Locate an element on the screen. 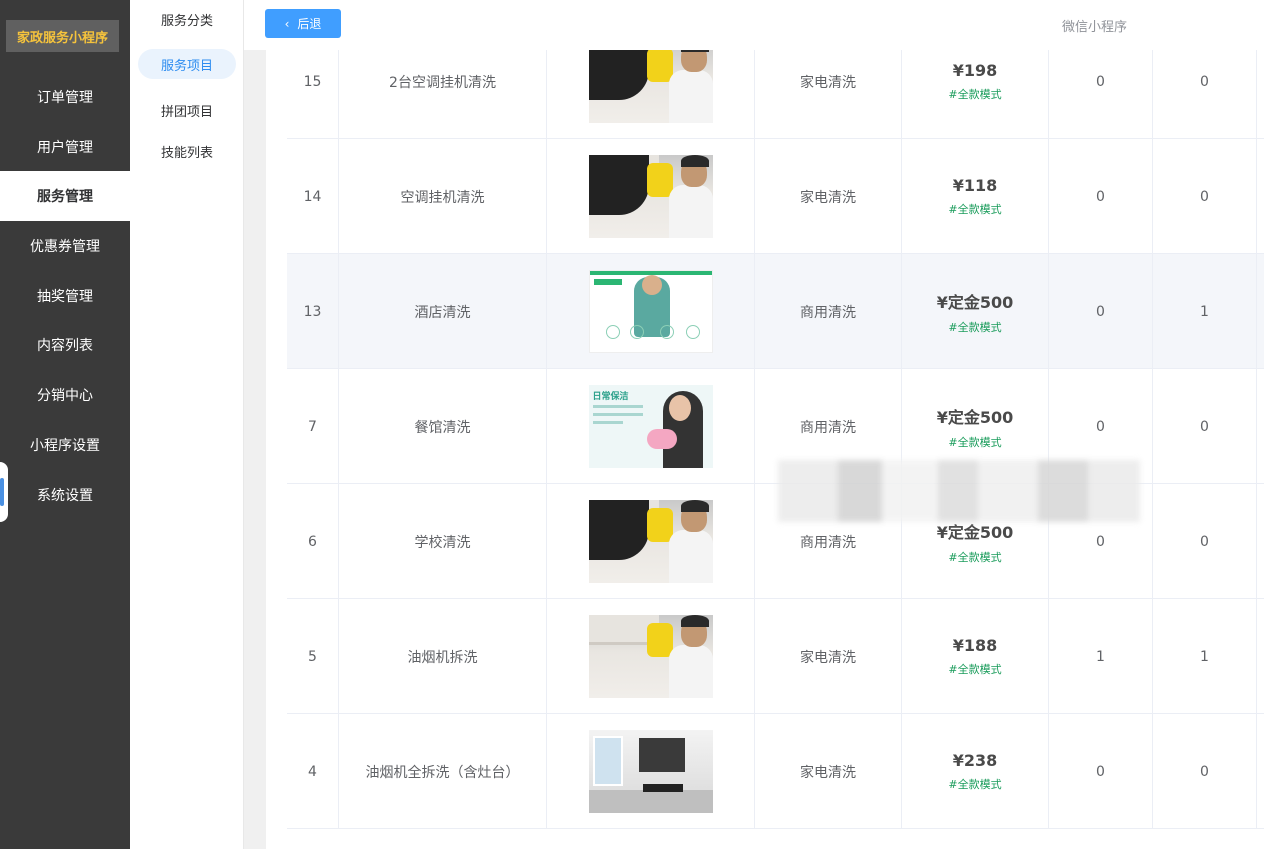  service-price-cell: ¥238 #全款模式 is located at coordinates (975, 771).